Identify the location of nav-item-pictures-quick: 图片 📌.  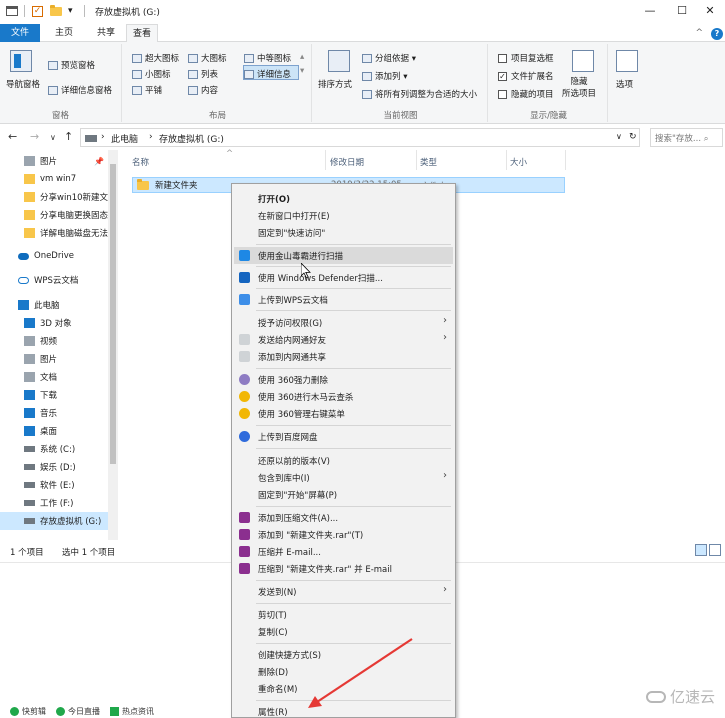
(54, 161).